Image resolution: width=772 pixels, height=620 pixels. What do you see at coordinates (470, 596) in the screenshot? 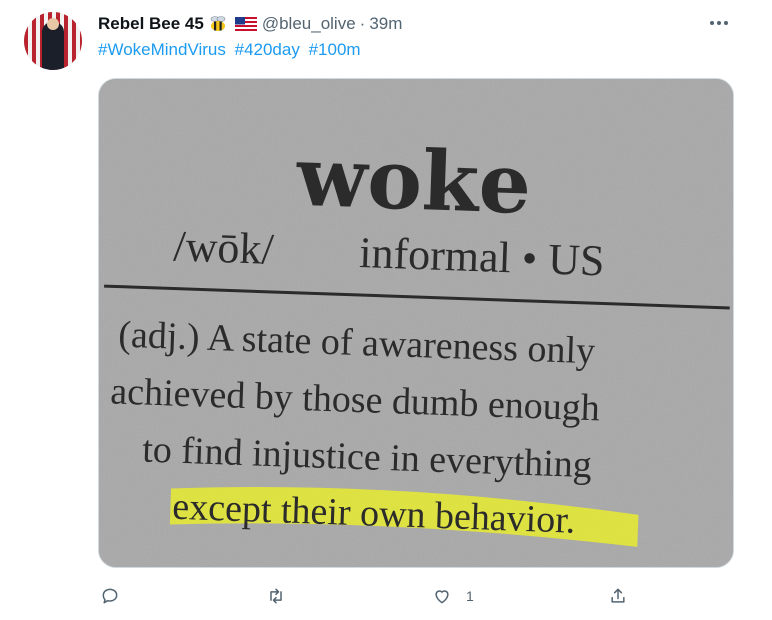
I see `like-count: 1` at bounding box center [470, 596].